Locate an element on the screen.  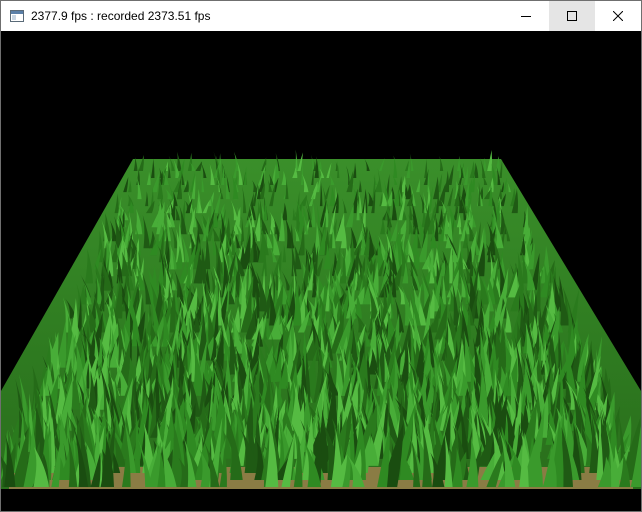
title-bar: 2377.9 fps : recorded 2373.51 fps is located at coordinates (321, 16).